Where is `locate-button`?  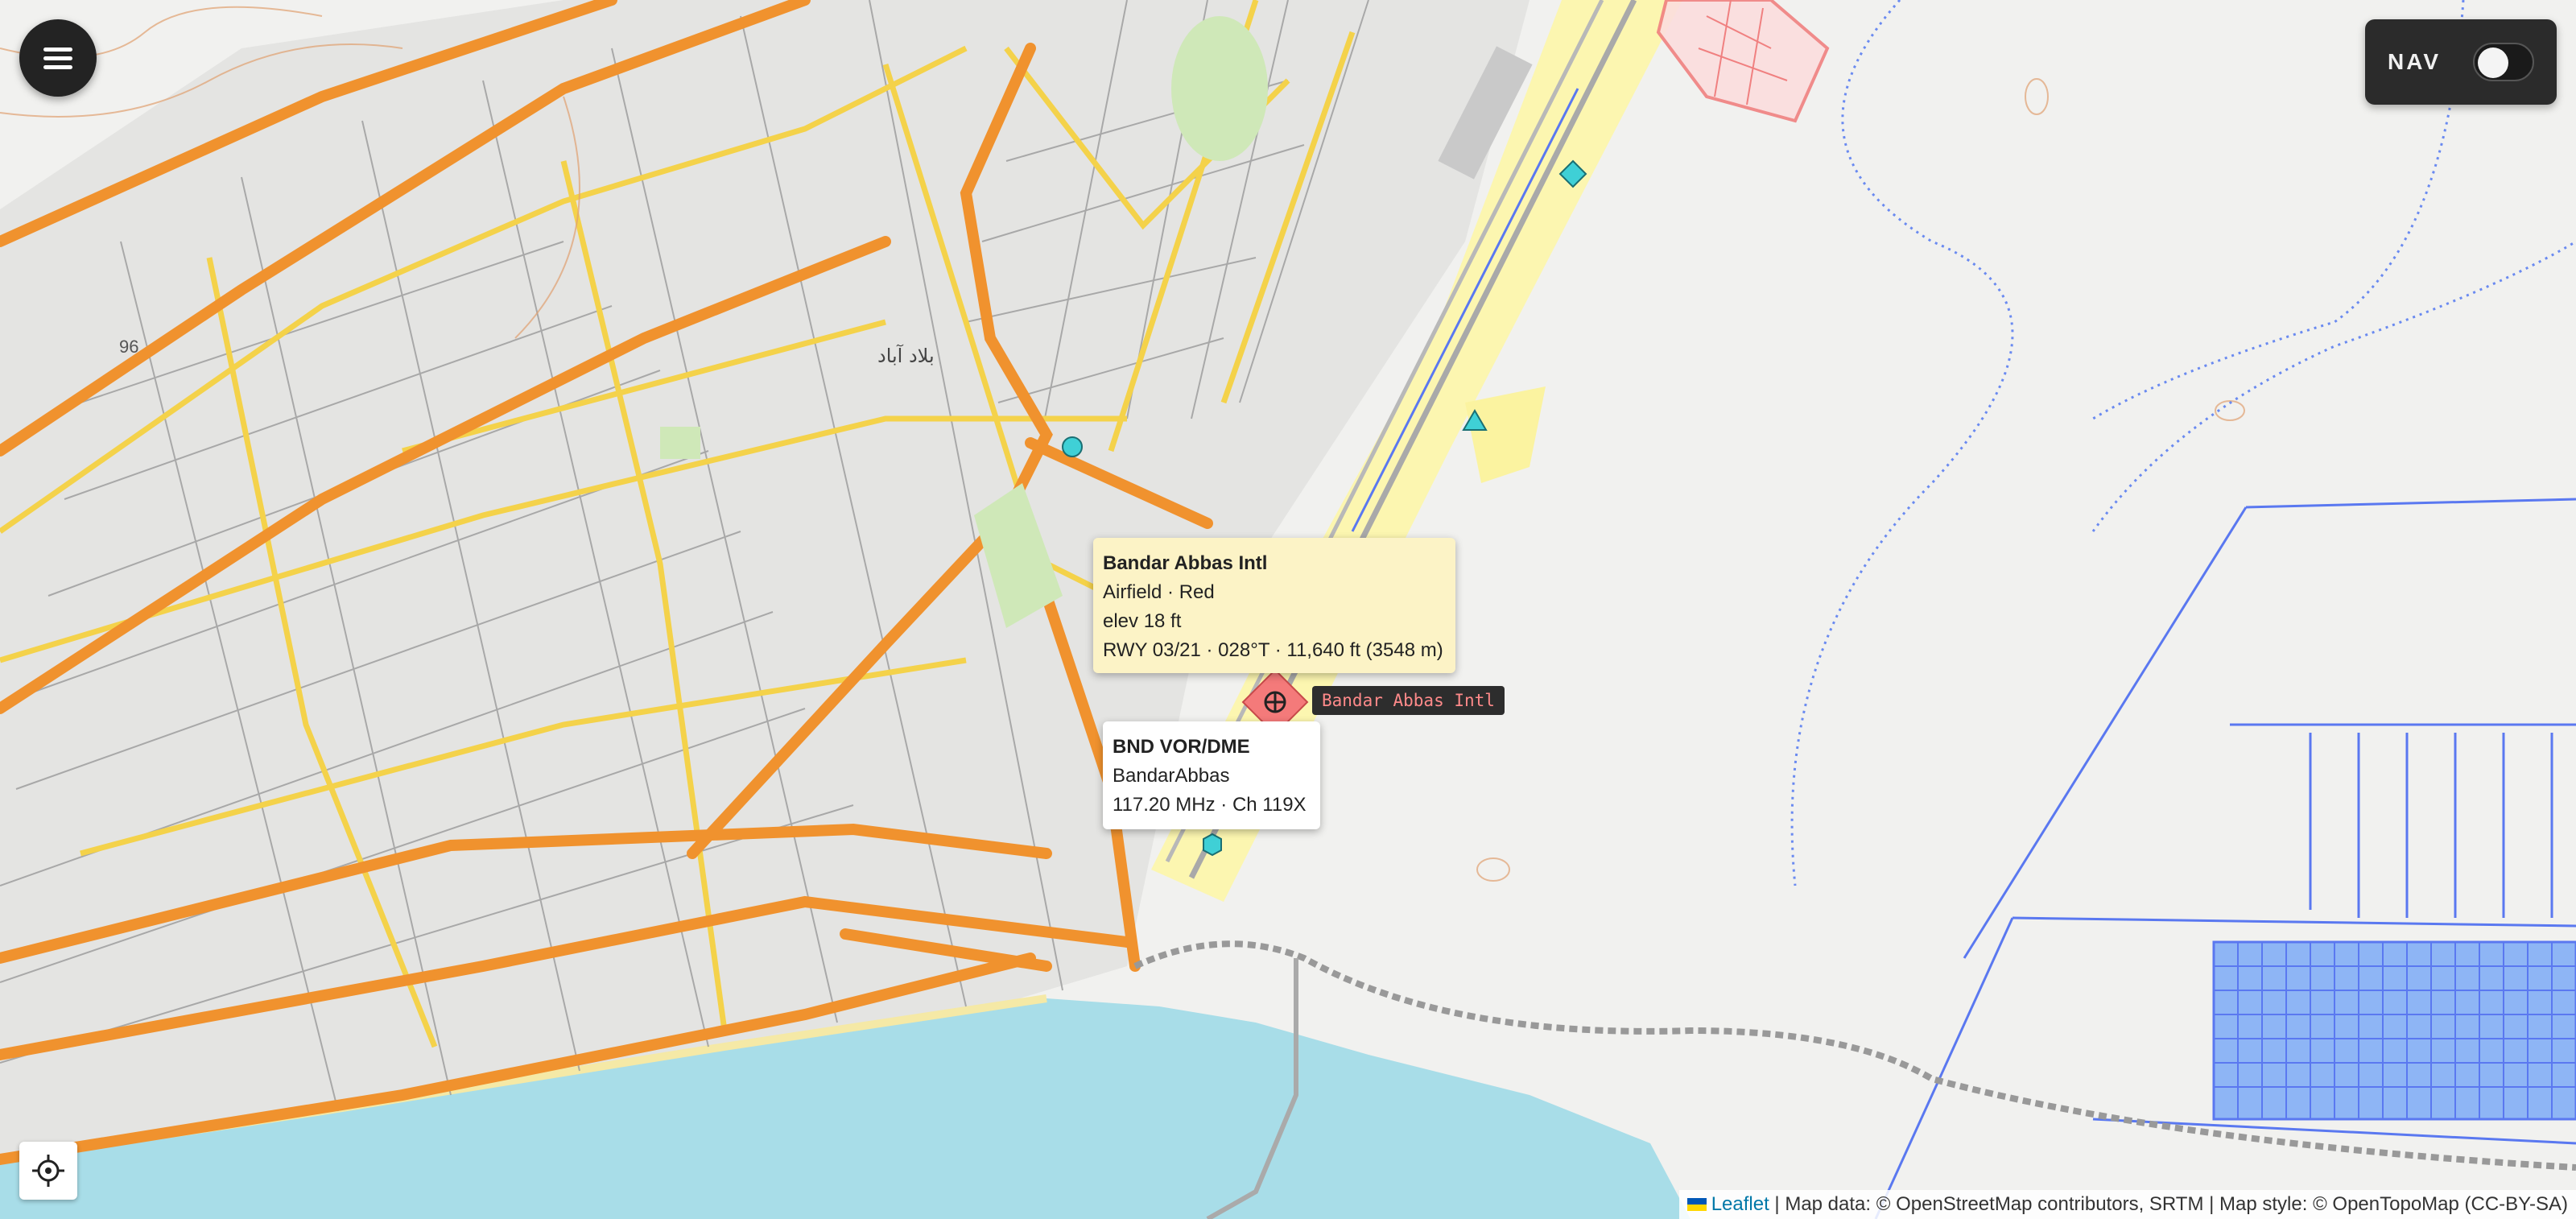
locate-button is located at coordinates (48, 1171).